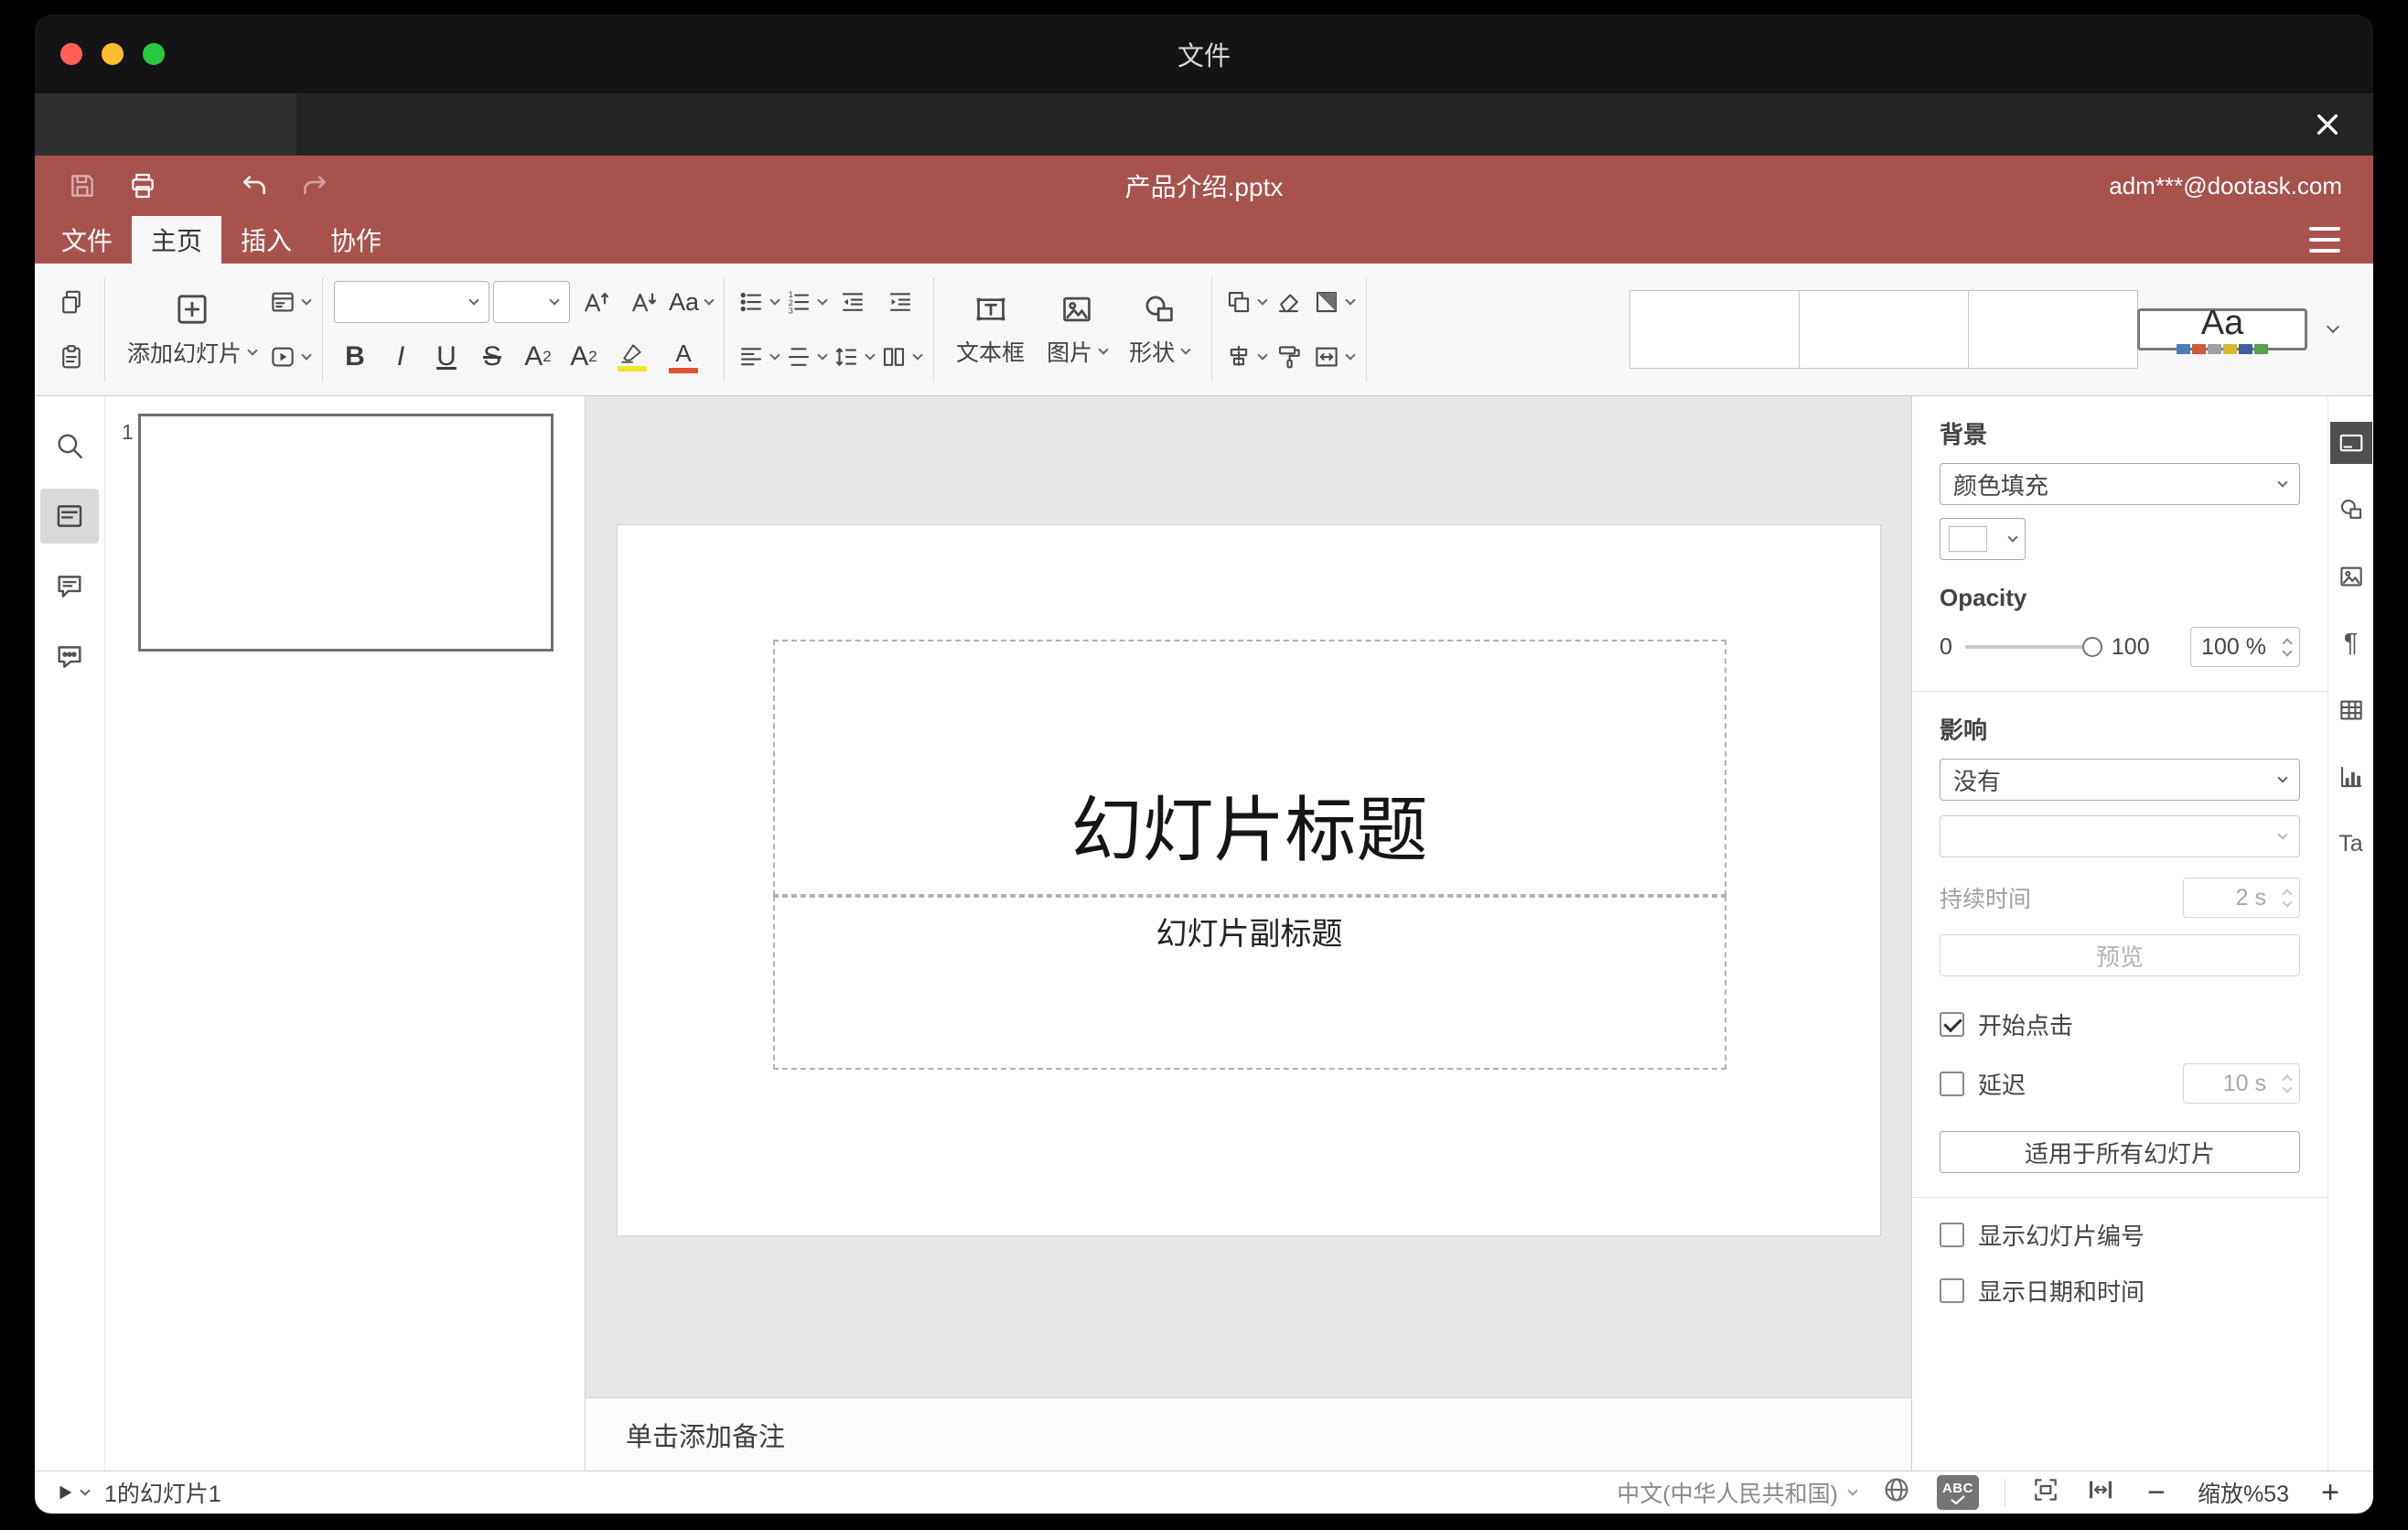  What do you see at coordinates (2351, 643) in the screenshot?
I see `paragraph-settings-tab: ¶` at bounding box center [2351, 643].